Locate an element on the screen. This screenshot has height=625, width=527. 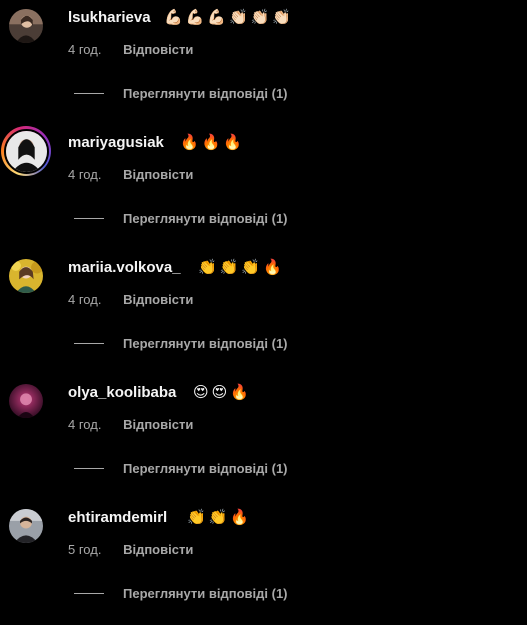
comment-meta: 5 год. Відповісти is located at coordinates (130, 549).